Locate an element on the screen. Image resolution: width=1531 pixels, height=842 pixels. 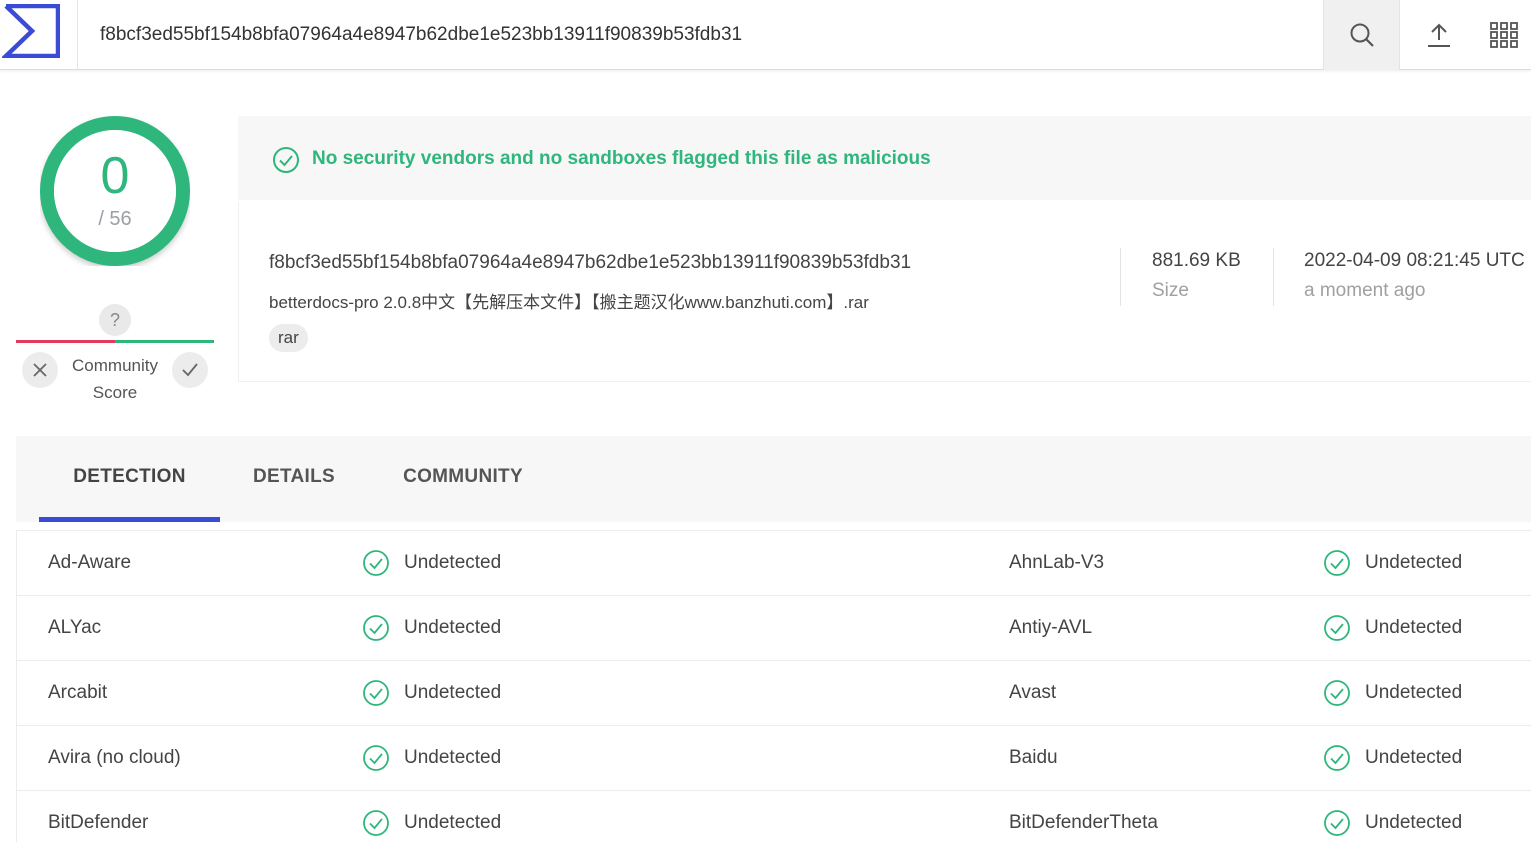
community-bar-harmless is located at coordinates (164, 341).